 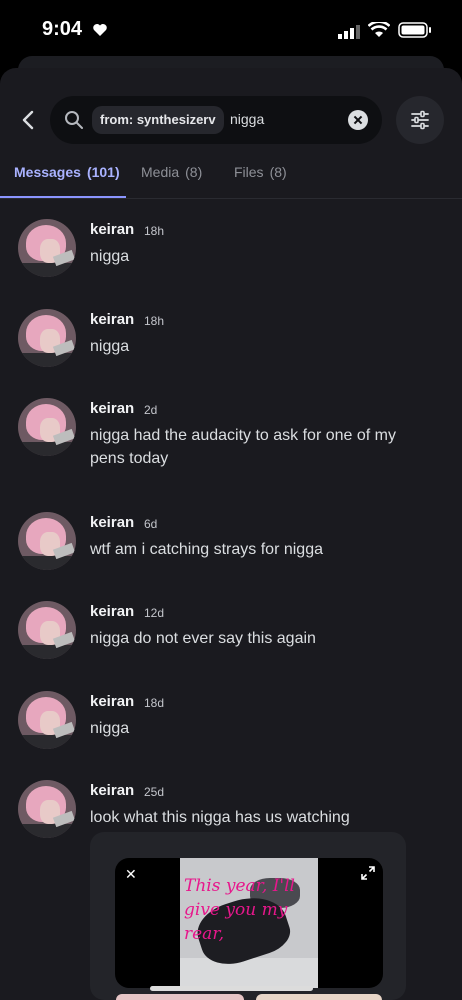 I want to click on home-indicator, so click(x=231, y=988).